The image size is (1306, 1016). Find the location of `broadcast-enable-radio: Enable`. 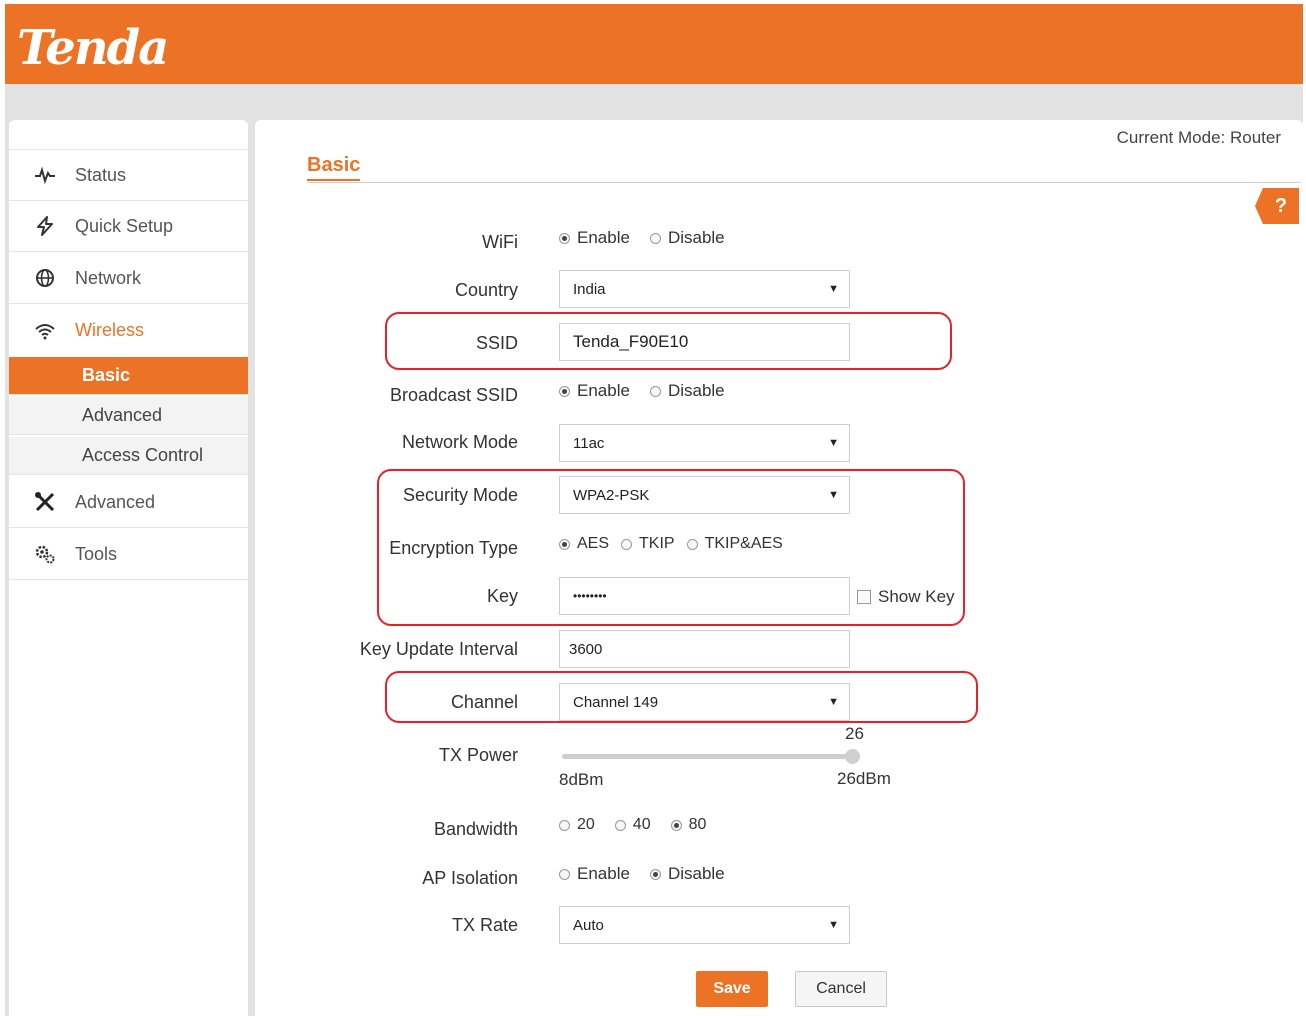

broadcast-enable-radio: Enable is located at coordinates (594, 391).